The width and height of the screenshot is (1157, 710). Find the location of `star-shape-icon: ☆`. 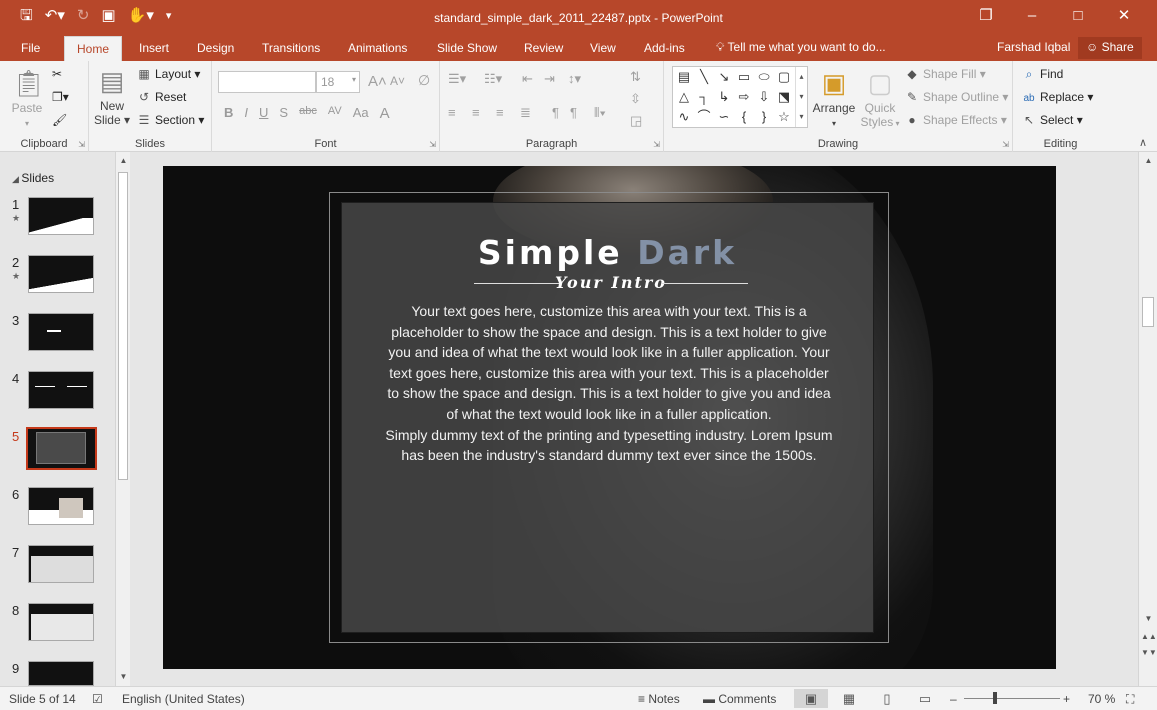

star-shape-icon: ☆ is located at coordinates (784, 117).